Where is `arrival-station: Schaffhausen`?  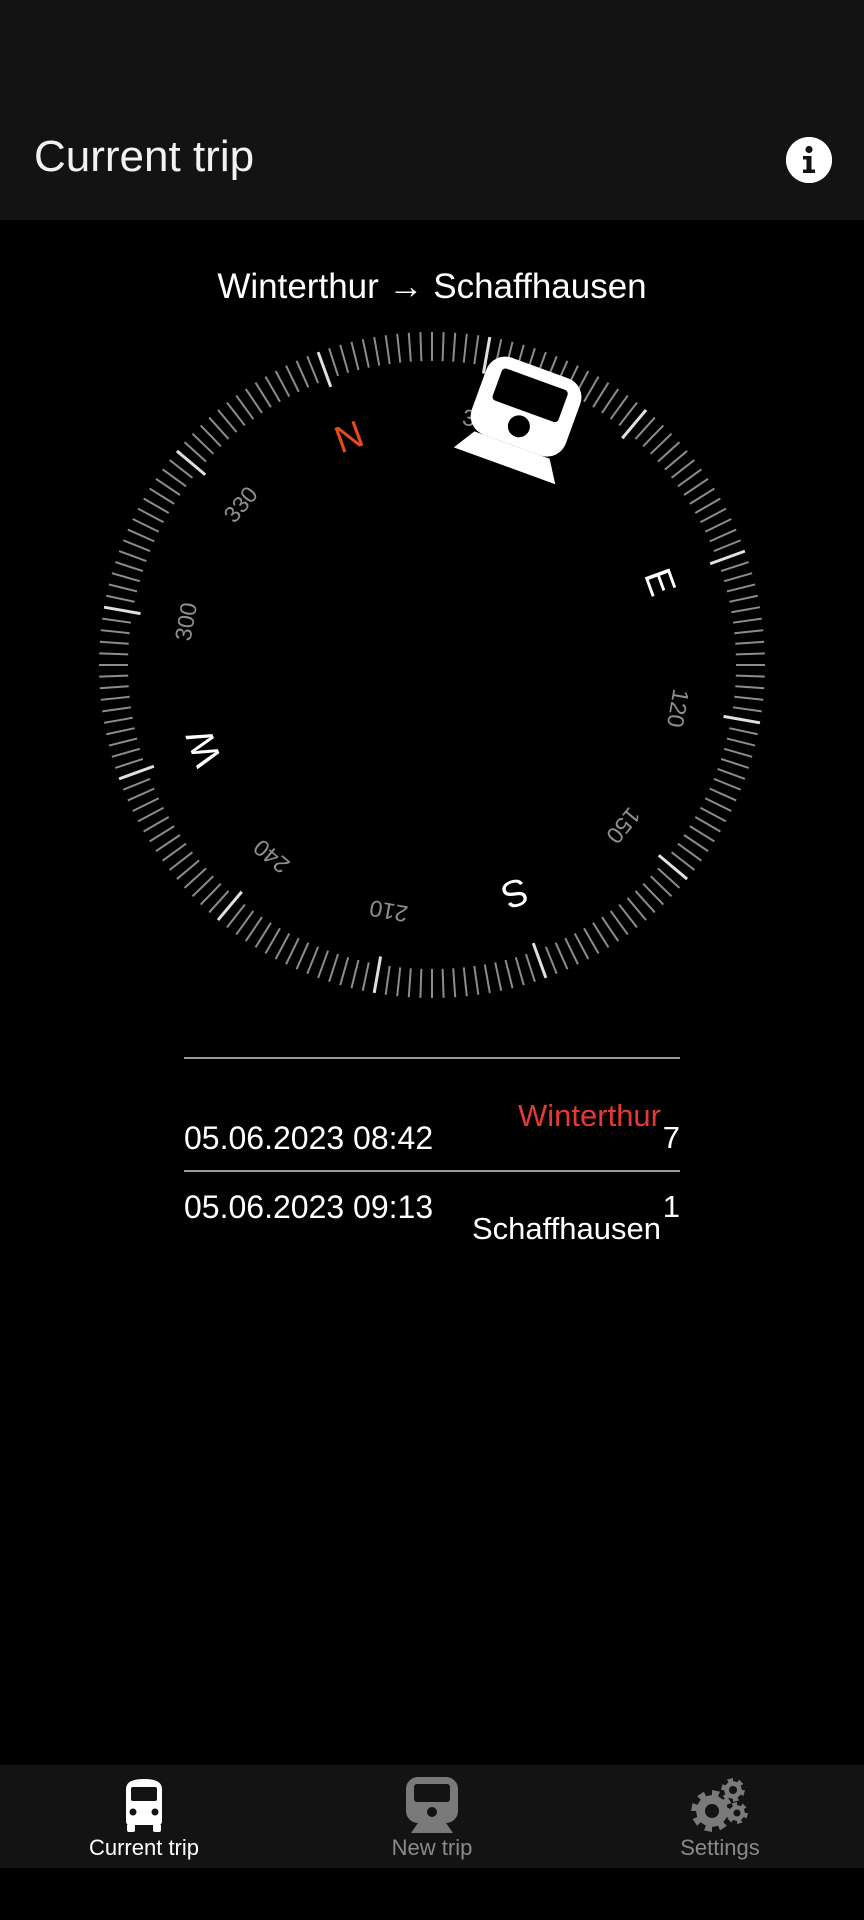 arrival-station: Schaffhausen is located at coordinates (566, 1228).